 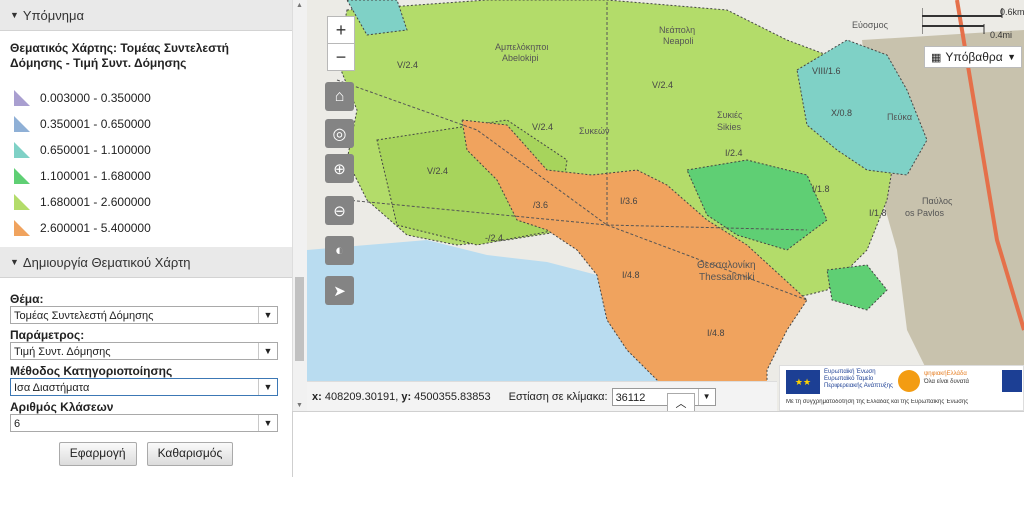 What do you see at coordinates (452, 397) in the screenshot?
I see `coord-y-value: 4500355.83853` at bounding box center [452, 397].